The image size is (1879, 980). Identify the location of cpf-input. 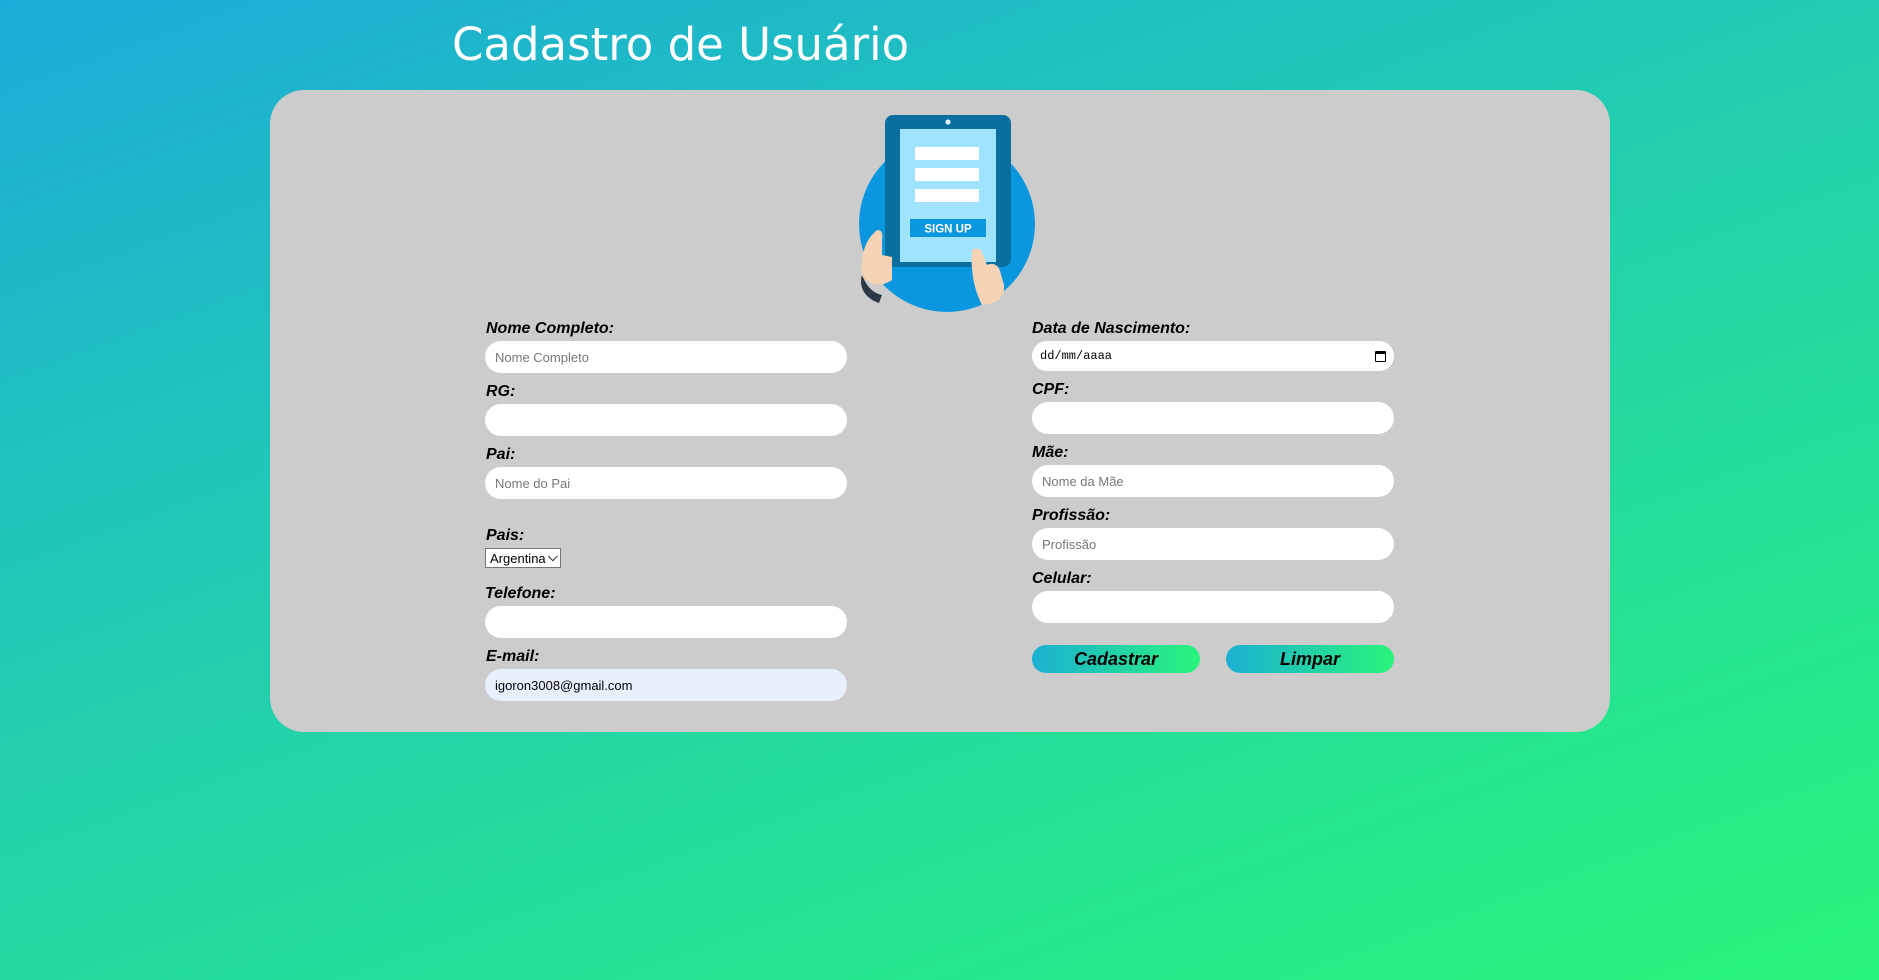
(1213, 418).